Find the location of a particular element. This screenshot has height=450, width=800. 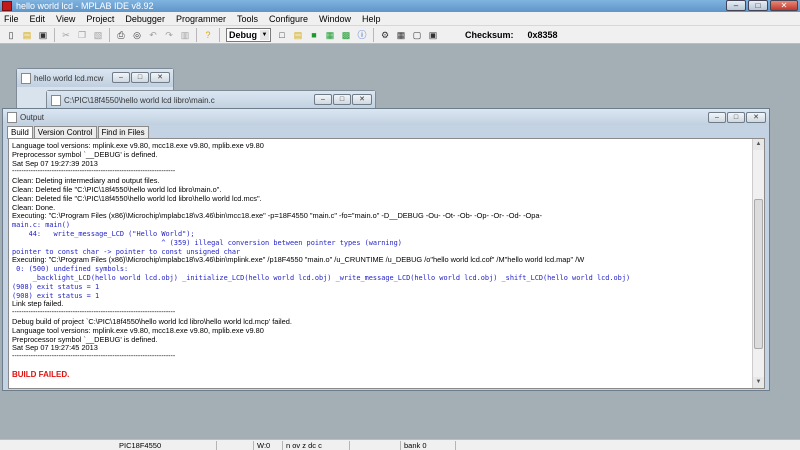

workspace-window-title: hello world lcd.mcw is located at coordinates (69, 78).